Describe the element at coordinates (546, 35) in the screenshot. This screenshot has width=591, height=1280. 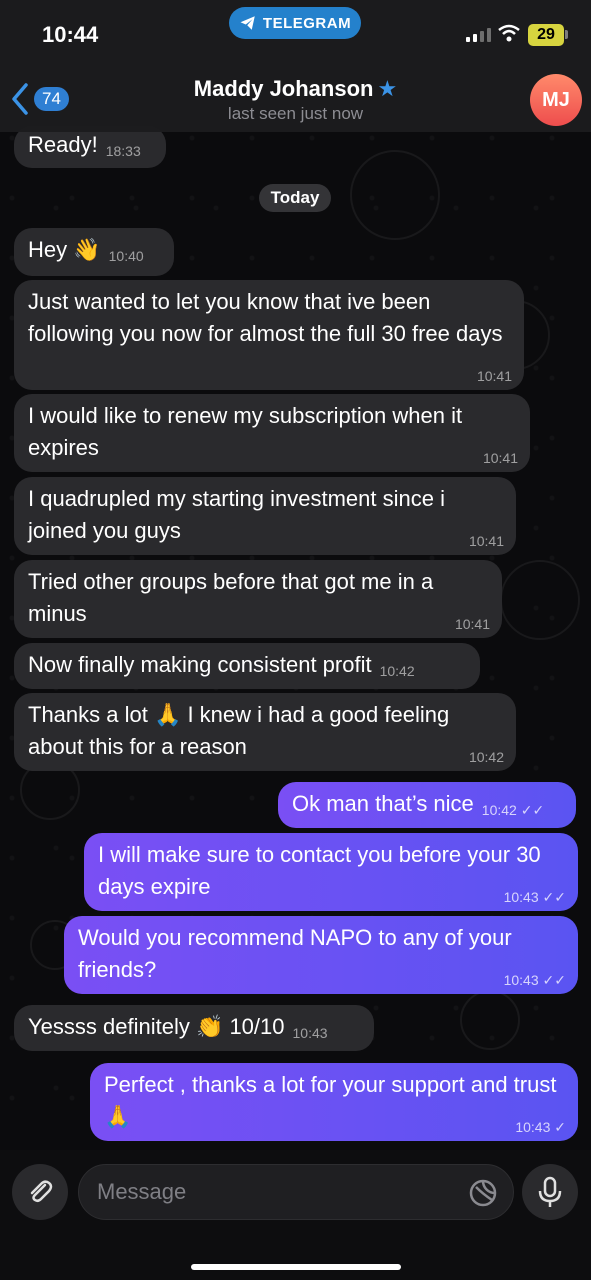
I see `battery-indicator: 29` at that location.